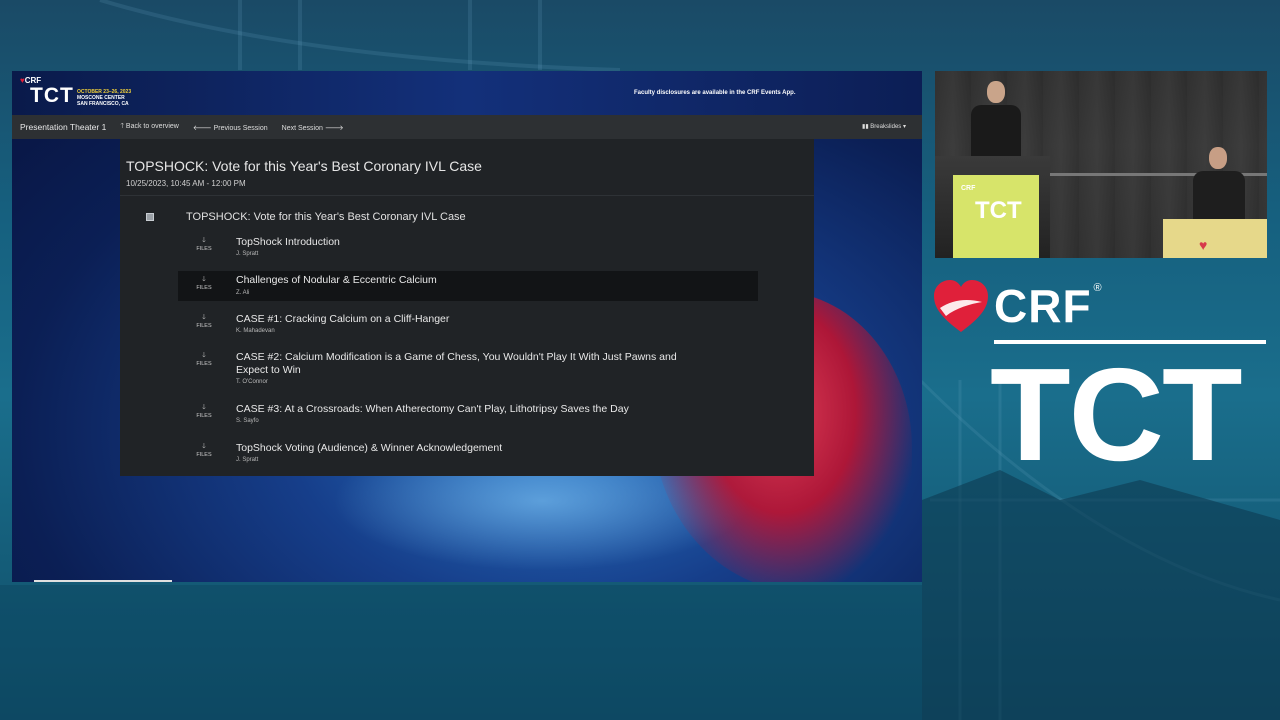 This screenshot has width=1280, height=720. What do you see at coordinates (52, 95) in the screenshot?
I see `tct-logo: TCT` at bounding box center [52, 95].